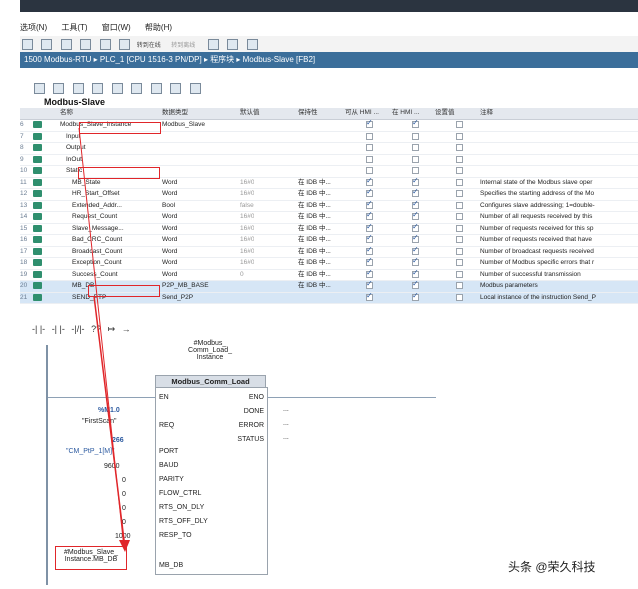  What do you see at coordinates (124, 546) in the screenshot?
I see `arrow-head` at bounding box center [124, 546].